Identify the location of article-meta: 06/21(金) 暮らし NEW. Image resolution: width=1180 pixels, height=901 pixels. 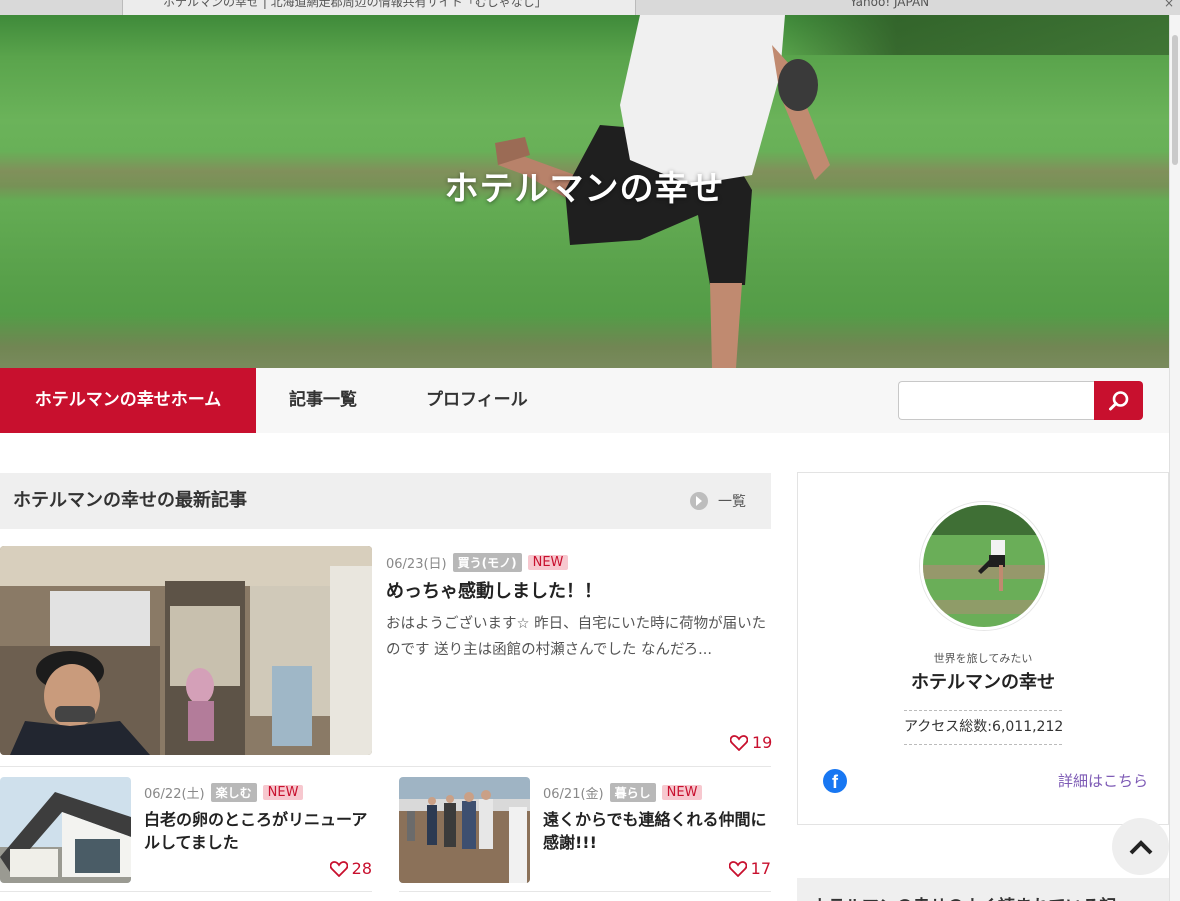
(623, 792).